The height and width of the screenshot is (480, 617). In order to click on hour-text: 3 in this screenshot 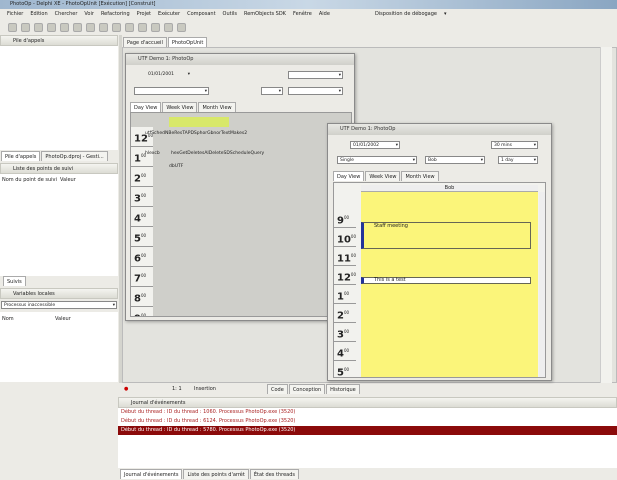, I will do `click(137, 199)`.